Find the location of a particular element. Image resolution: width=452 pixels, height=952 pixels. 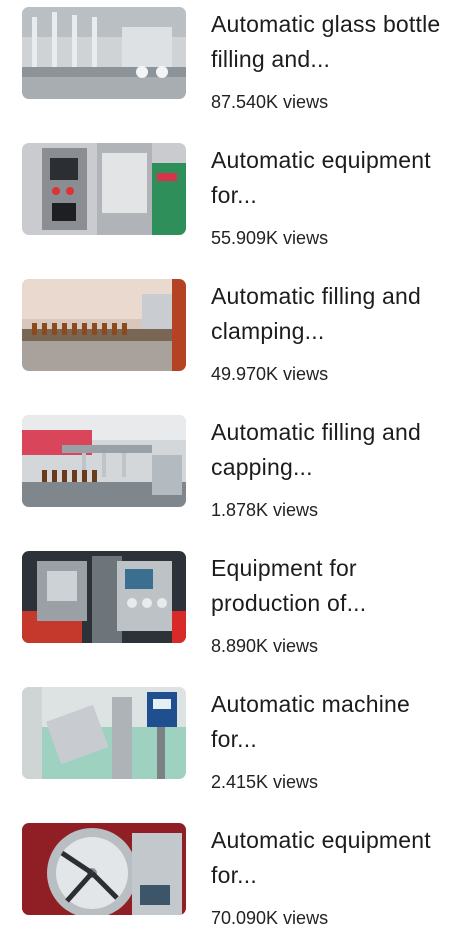

video-item: Automatic machine for... 2.415K views is located at coordinates (226, 748).